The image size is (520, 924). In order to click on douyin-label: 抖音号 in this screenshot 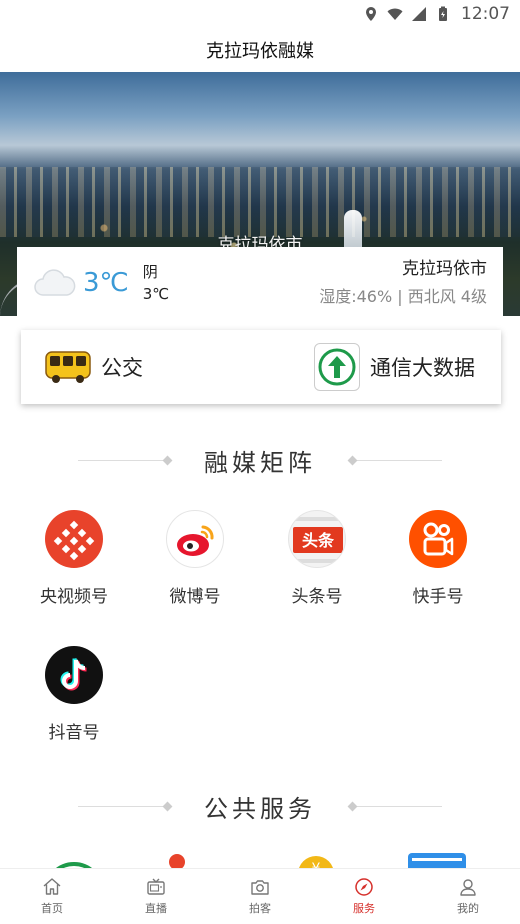, I will do `click(74, 733)`.